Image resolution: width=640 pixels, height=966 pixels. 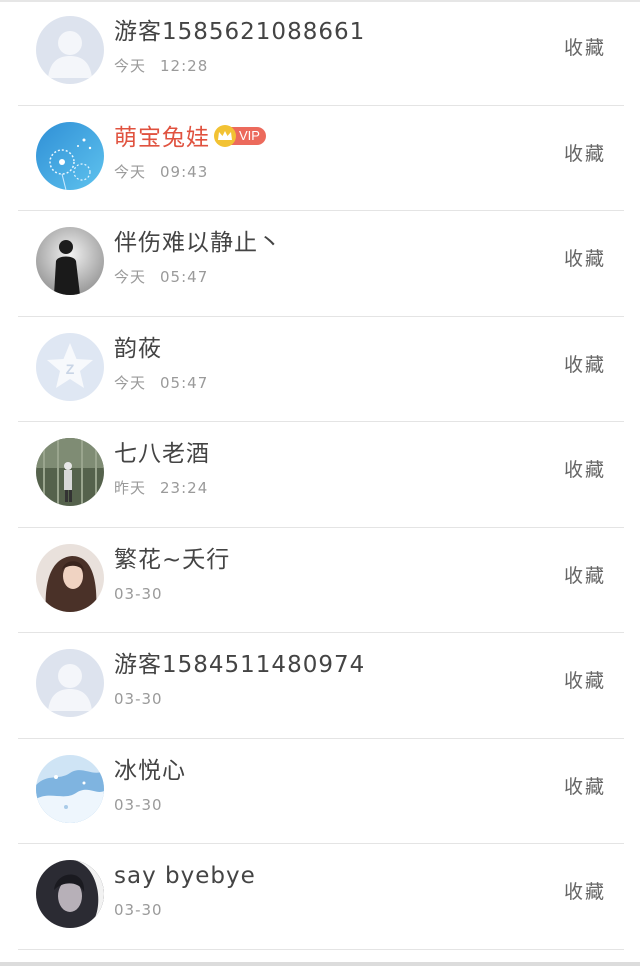 I want to click on visit-clock: 09:43, so click(x=184, y=171).